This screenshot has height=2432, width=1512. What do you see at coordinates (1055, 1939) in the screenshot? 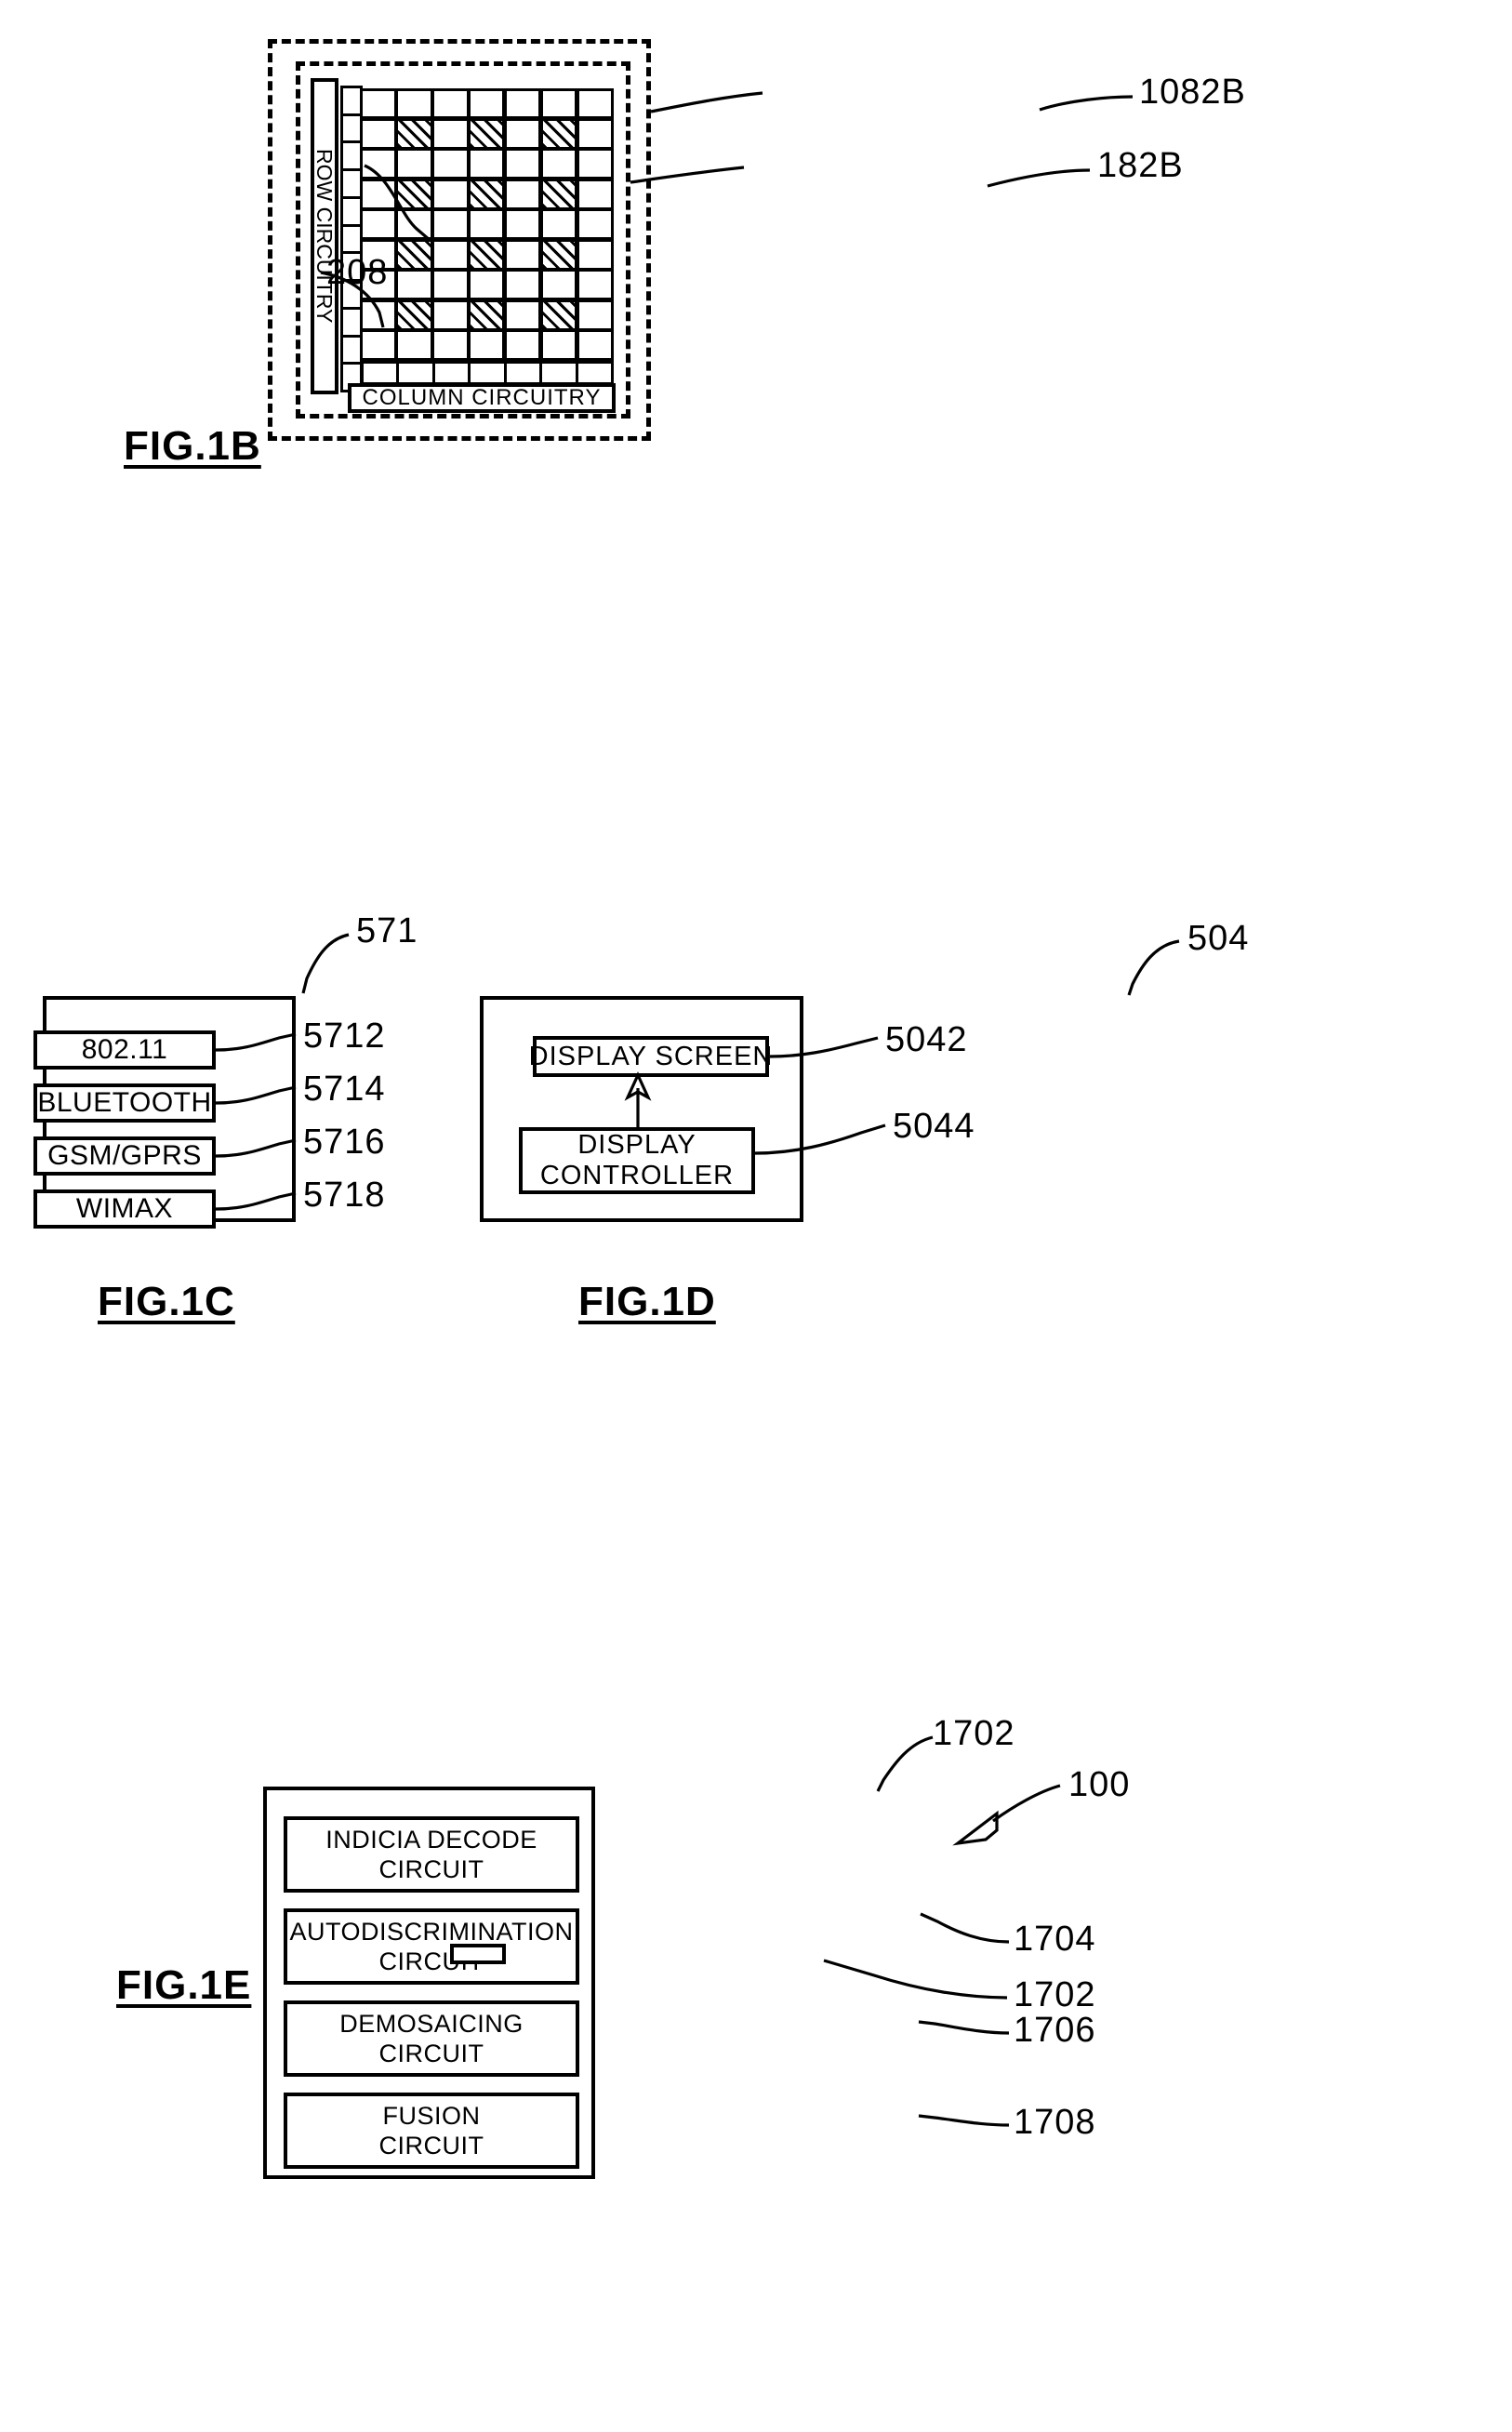
I see `fig1e-ref-1704: 1704` at bounding box center [1055, 1939].